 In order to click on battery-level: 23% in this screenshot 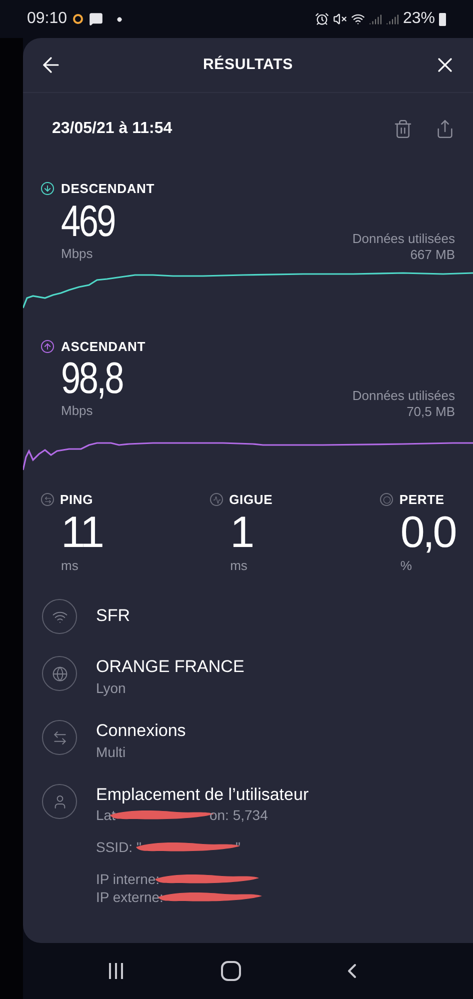, I will do `click(418, 19)`.